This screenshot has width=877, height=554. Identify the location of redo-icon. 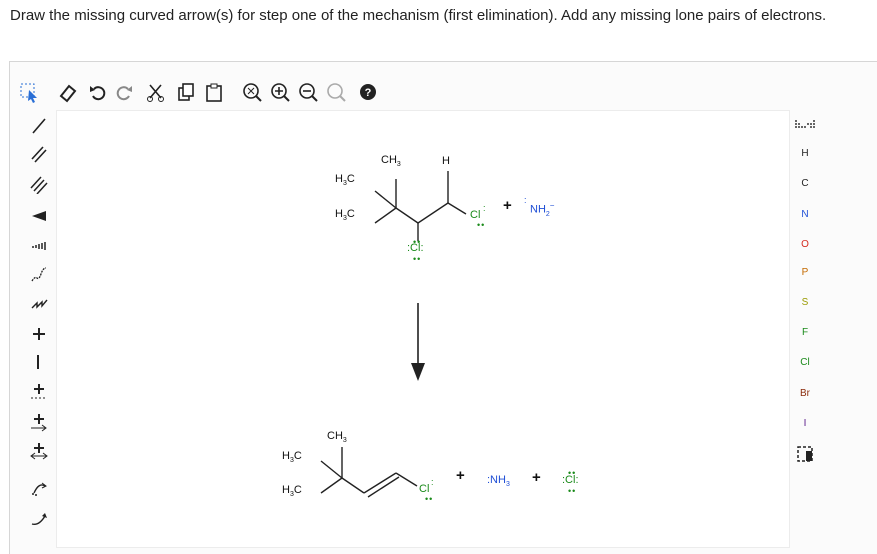
(124, 92).